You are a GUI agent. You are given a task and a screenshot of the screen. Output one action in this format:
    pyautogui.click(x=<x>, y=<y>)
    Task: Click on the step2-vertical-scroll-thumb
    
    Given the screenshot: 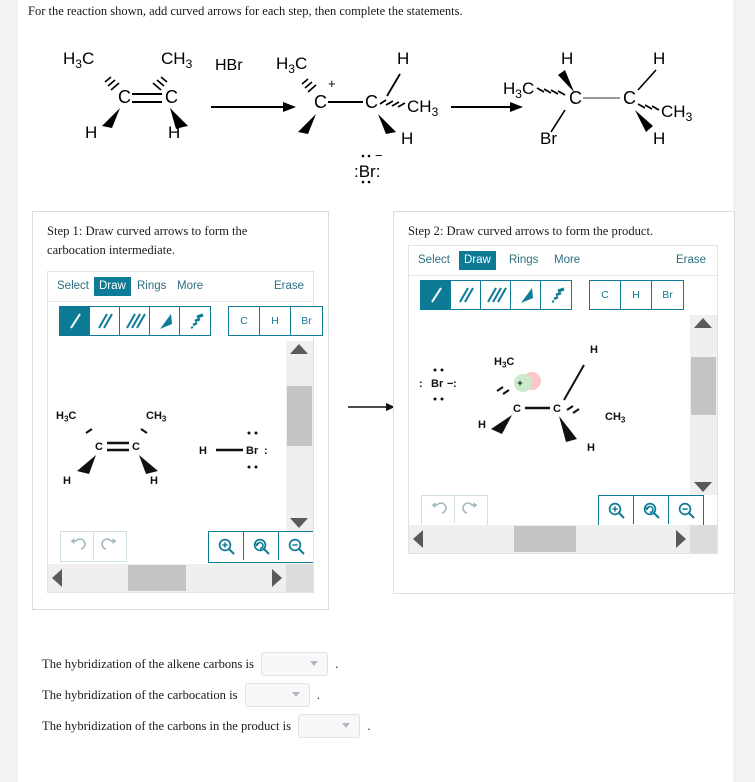 What is the action you would take?
    pyautogui.click(x=703, y=386)
    